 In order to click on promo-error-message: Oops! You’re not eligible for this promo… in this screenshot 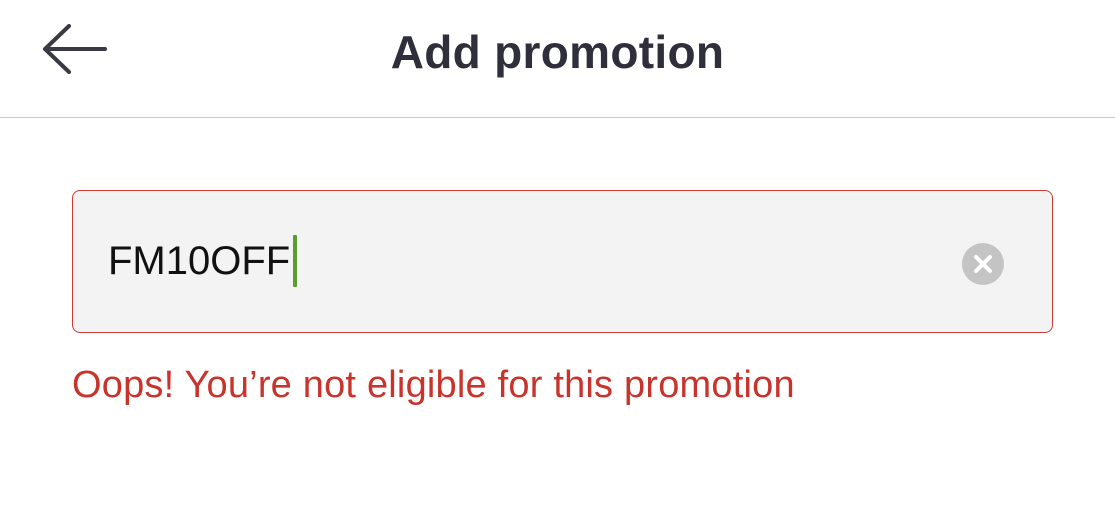, I will do `click(433, 385)`.